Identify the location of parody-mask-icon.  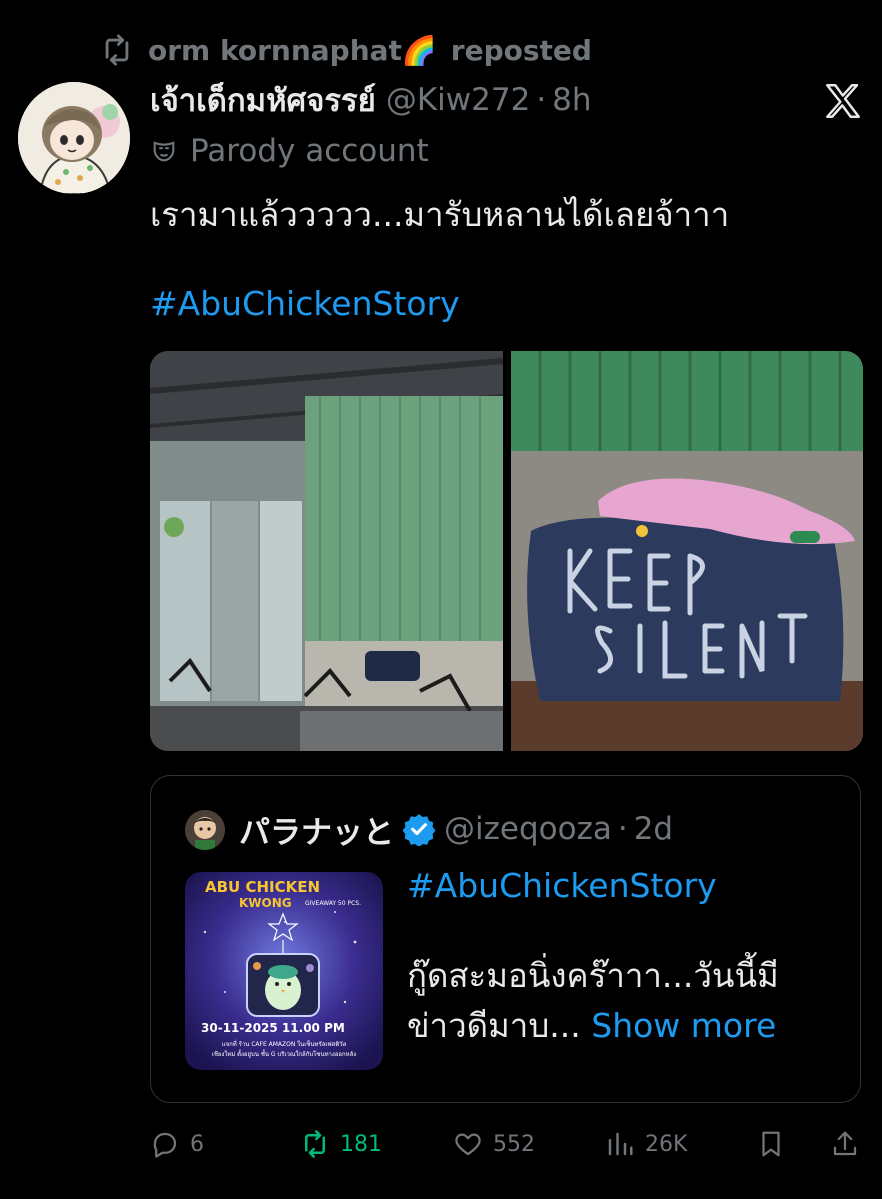
(164, 151).